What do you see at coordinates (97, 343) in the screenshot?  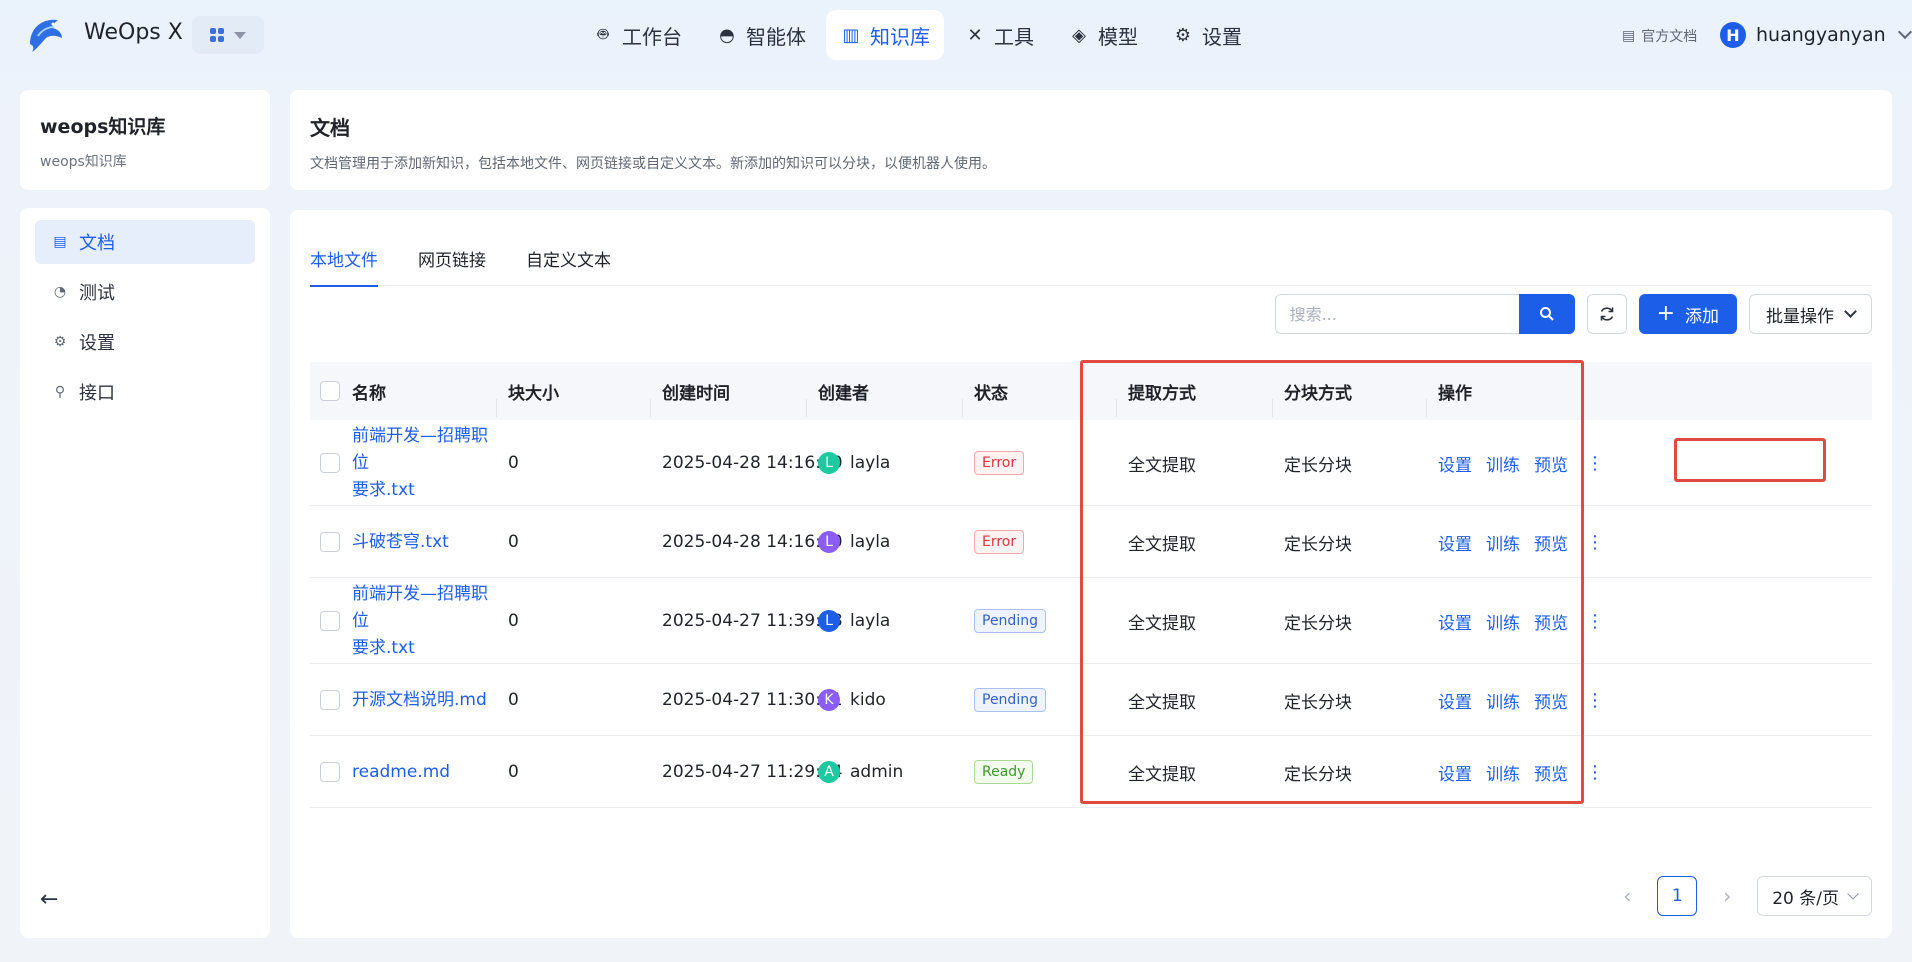 I see `sidebar-item-label: 设置` at bounding box center [97, 343].